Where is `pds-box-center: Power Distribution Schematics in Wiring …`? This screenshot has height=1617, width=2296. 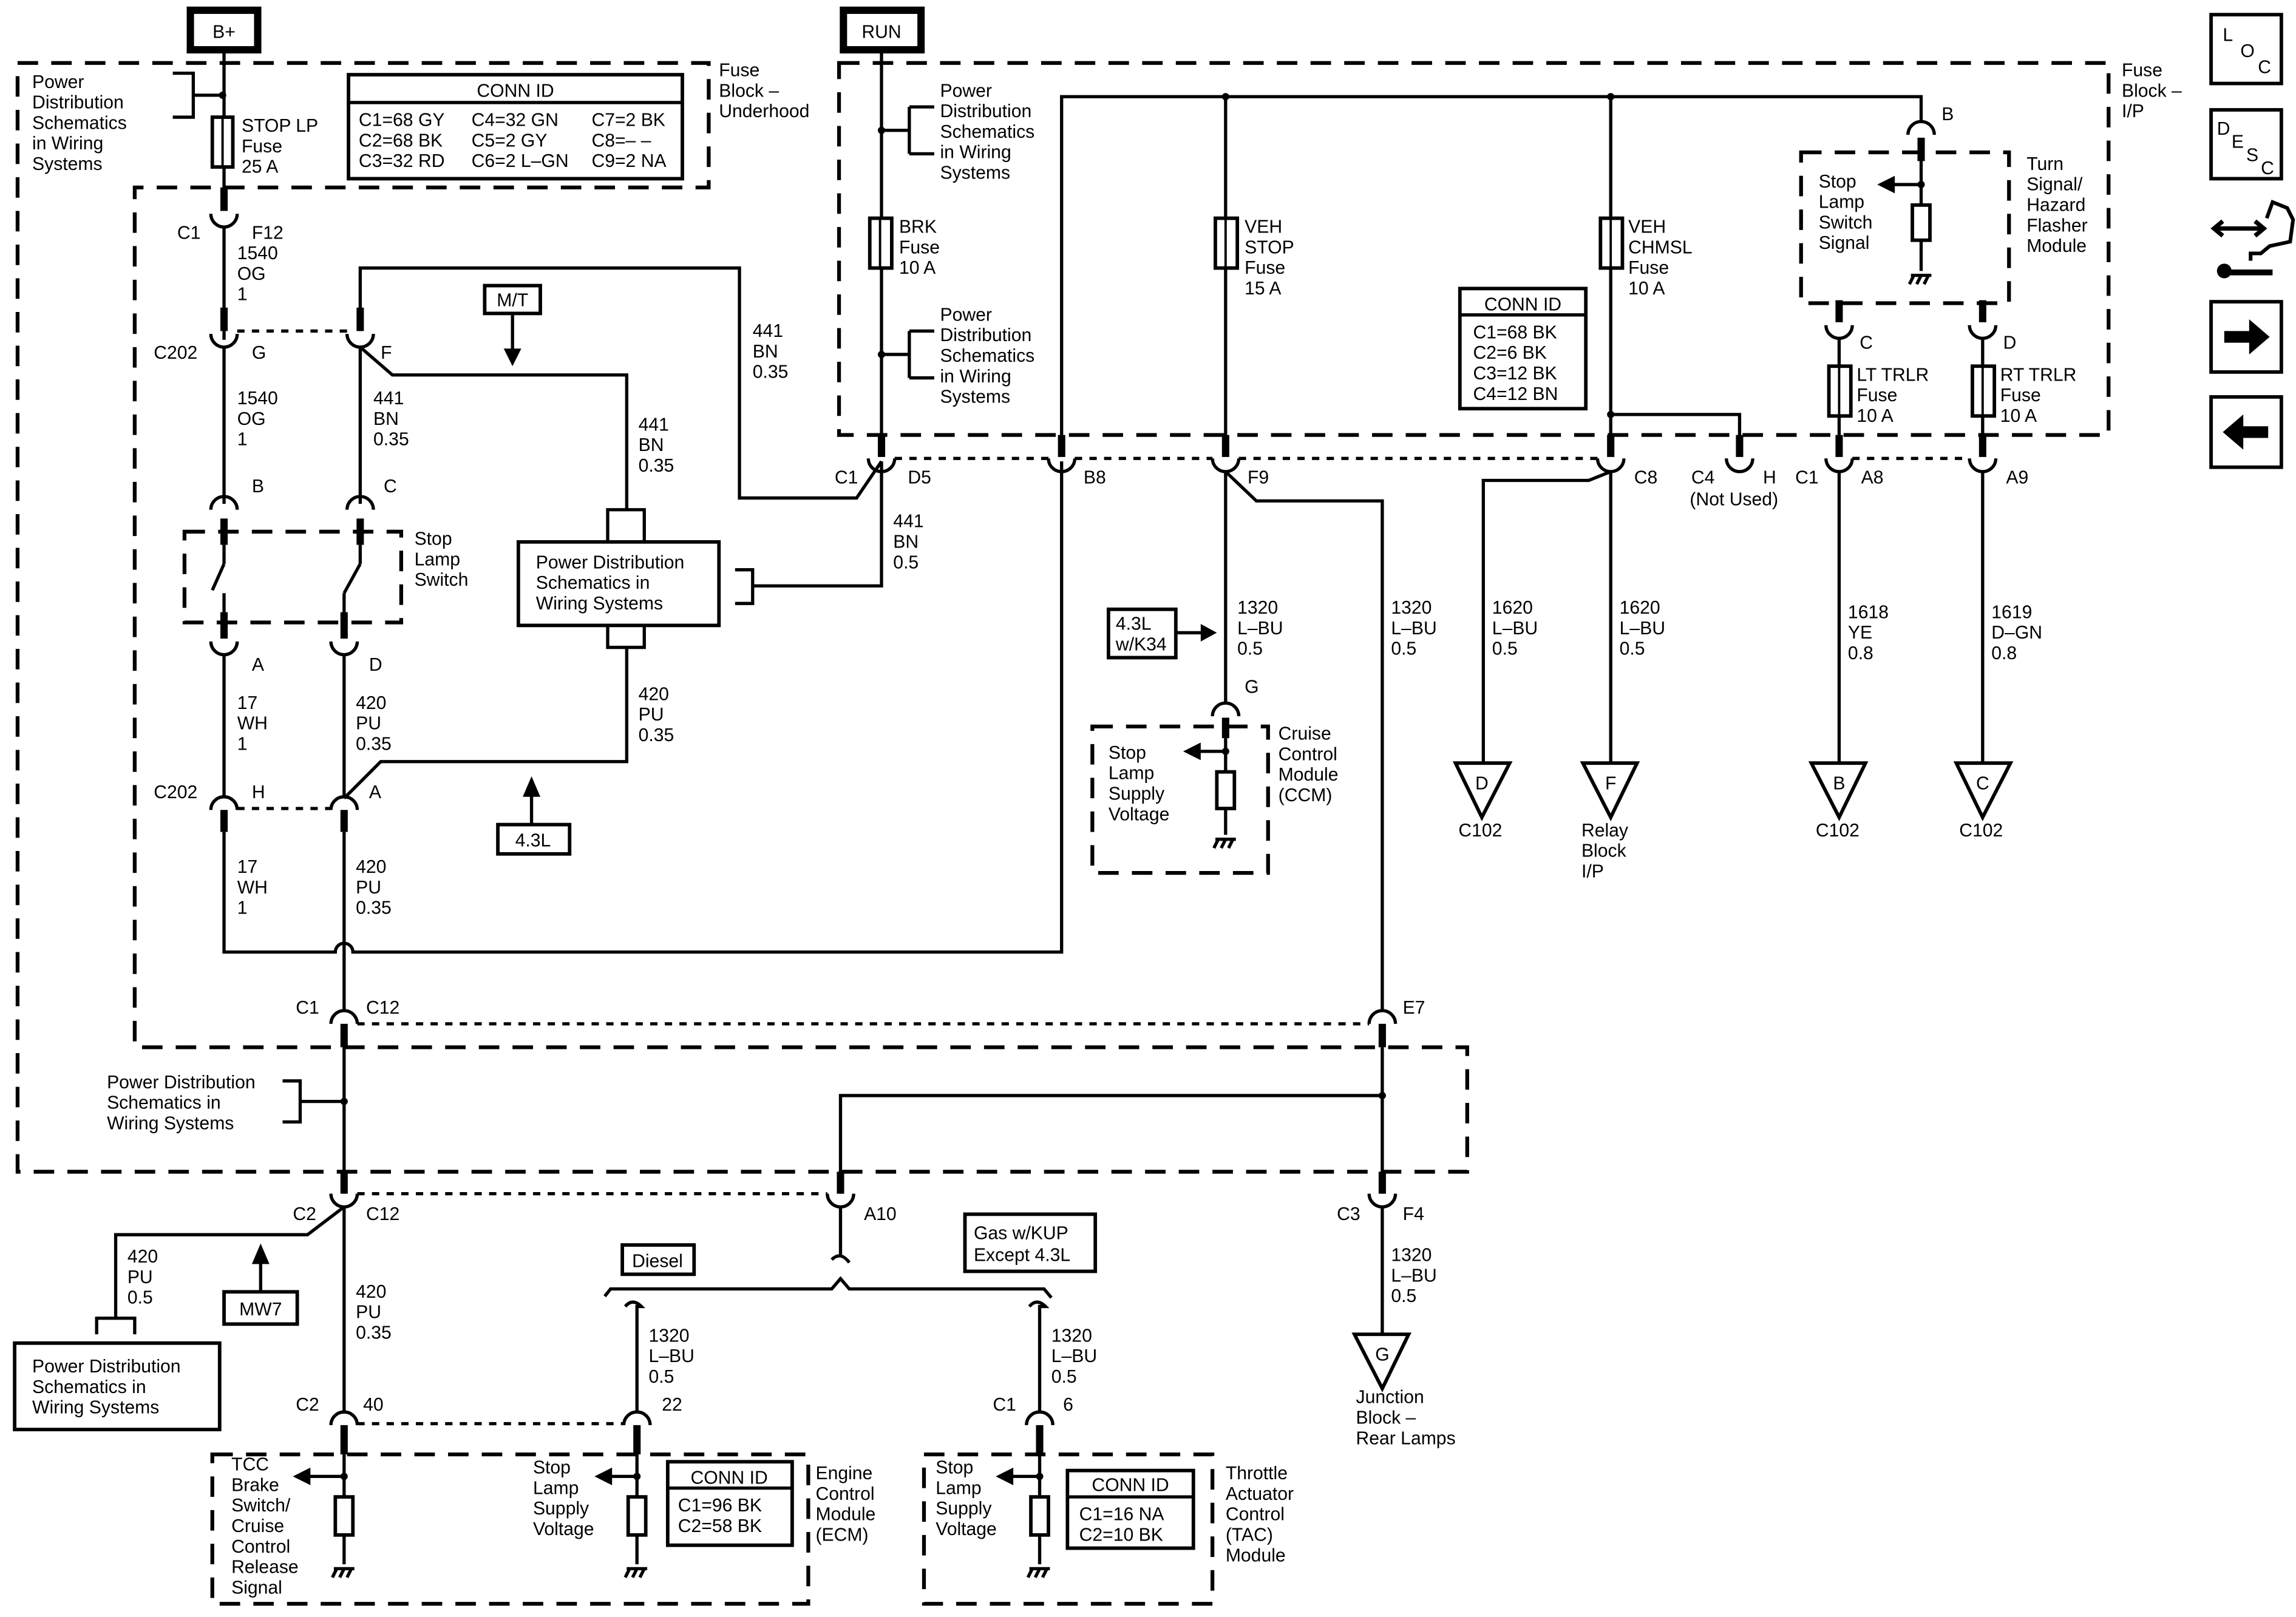 pds-box-center: Power Distribution Schematics in Wiring … is located at coordinates (612, 630).